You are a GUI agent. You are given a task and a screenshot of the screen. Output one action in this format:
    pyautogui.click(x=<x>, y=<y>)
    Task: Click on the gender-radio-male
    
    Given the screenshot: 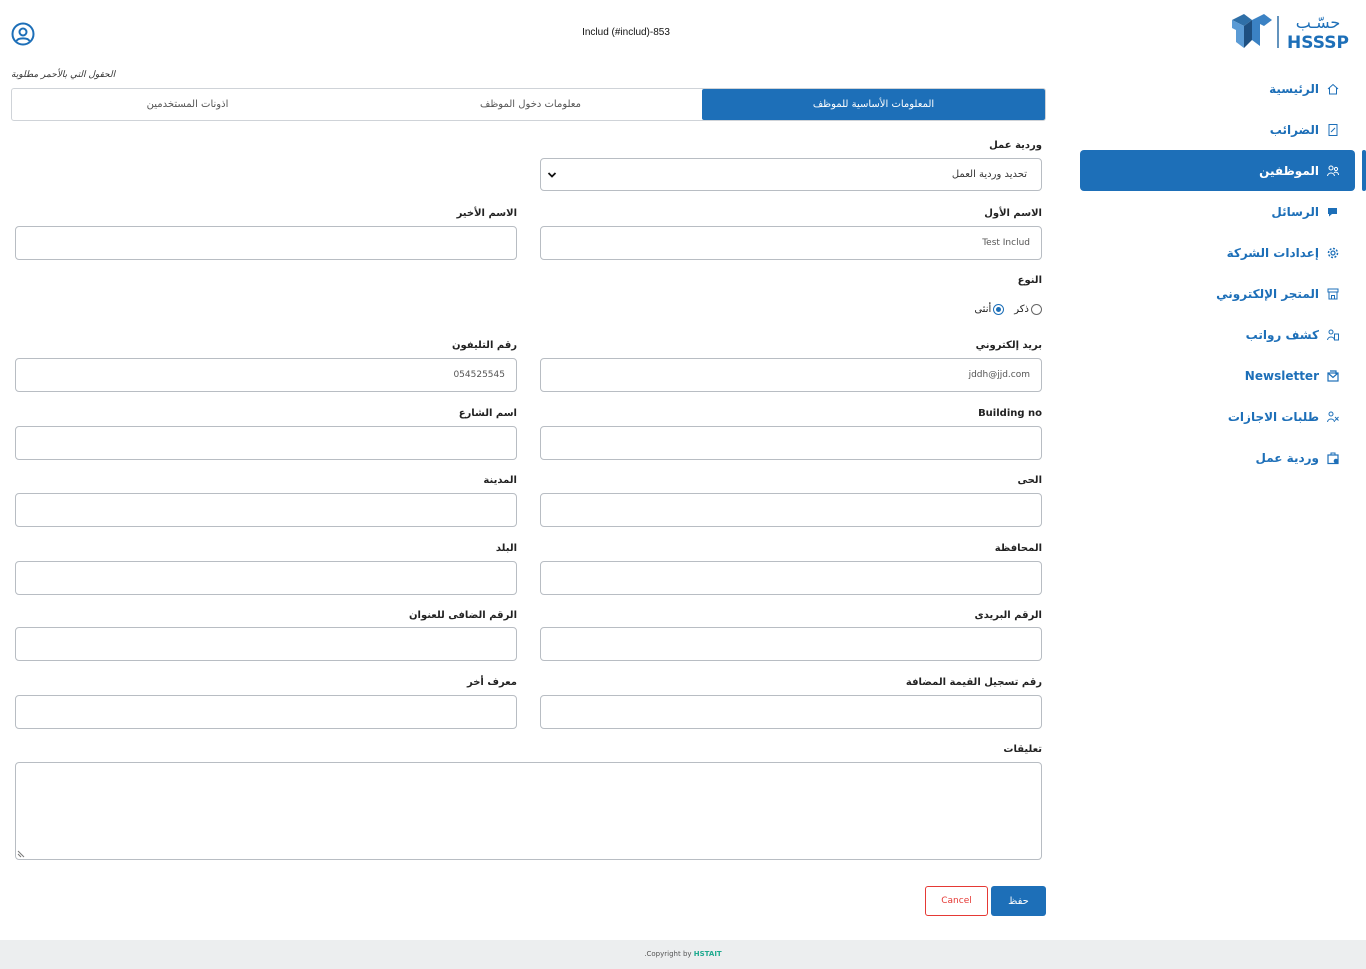 What is the action you would take?
    pyautogui.click(x=1036, y=309)
    